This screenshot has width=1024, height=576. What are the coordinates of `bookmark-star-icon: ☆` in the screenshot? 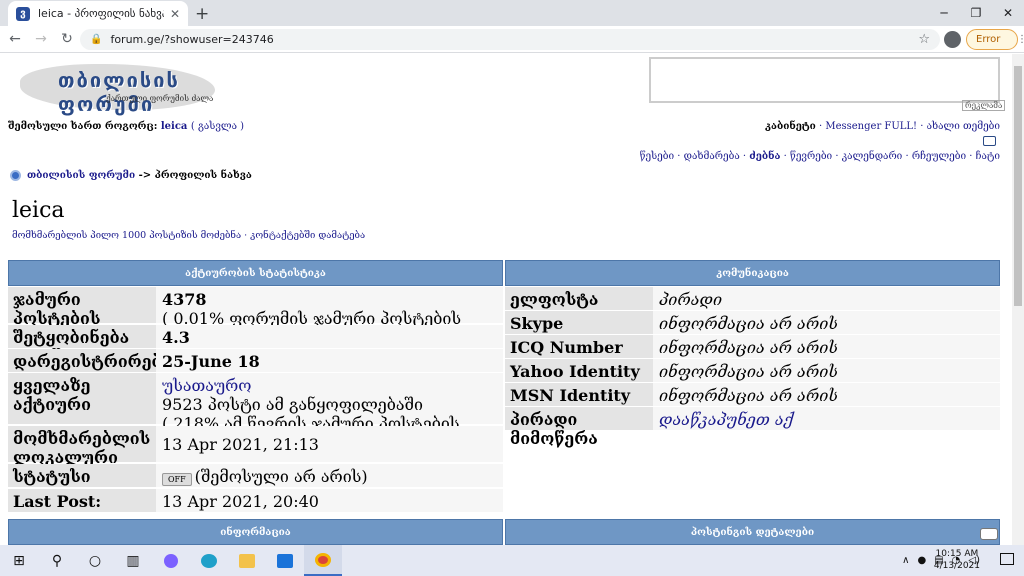 It's located at (924, 39).